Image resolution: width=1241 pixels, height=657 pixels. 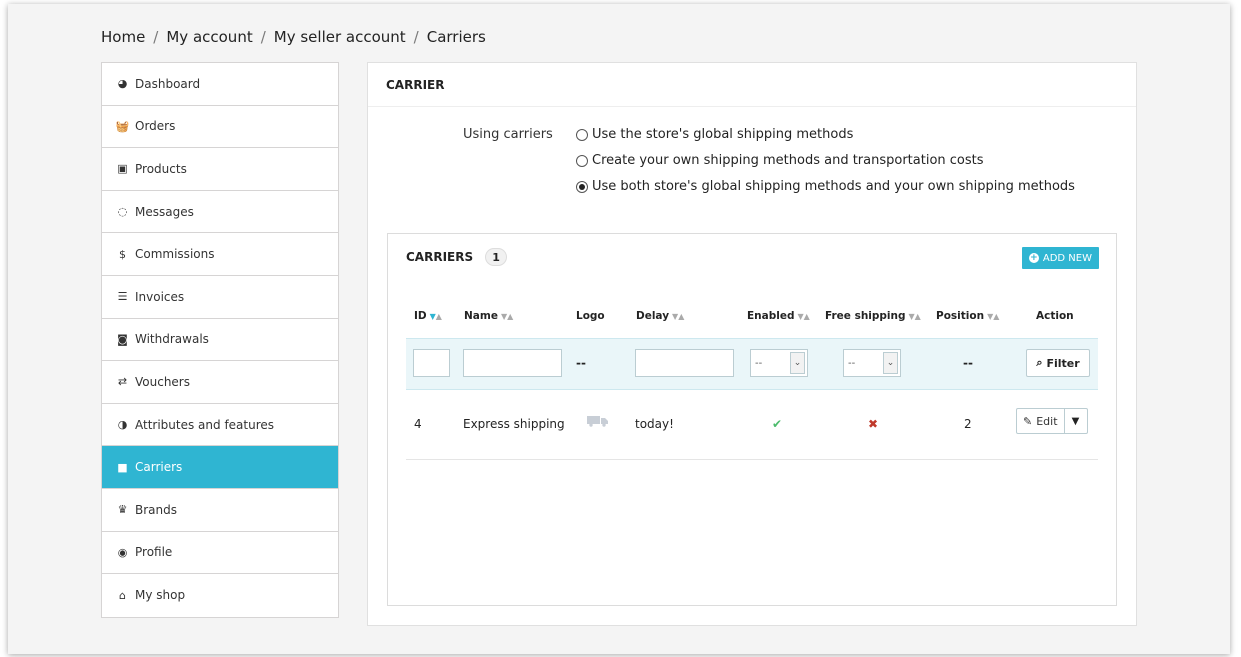 What do you see at coordinates (779, 363) in the screenshot?
I see `filter-enabled-select: -- ⌄` at bounding box center [779, 363].